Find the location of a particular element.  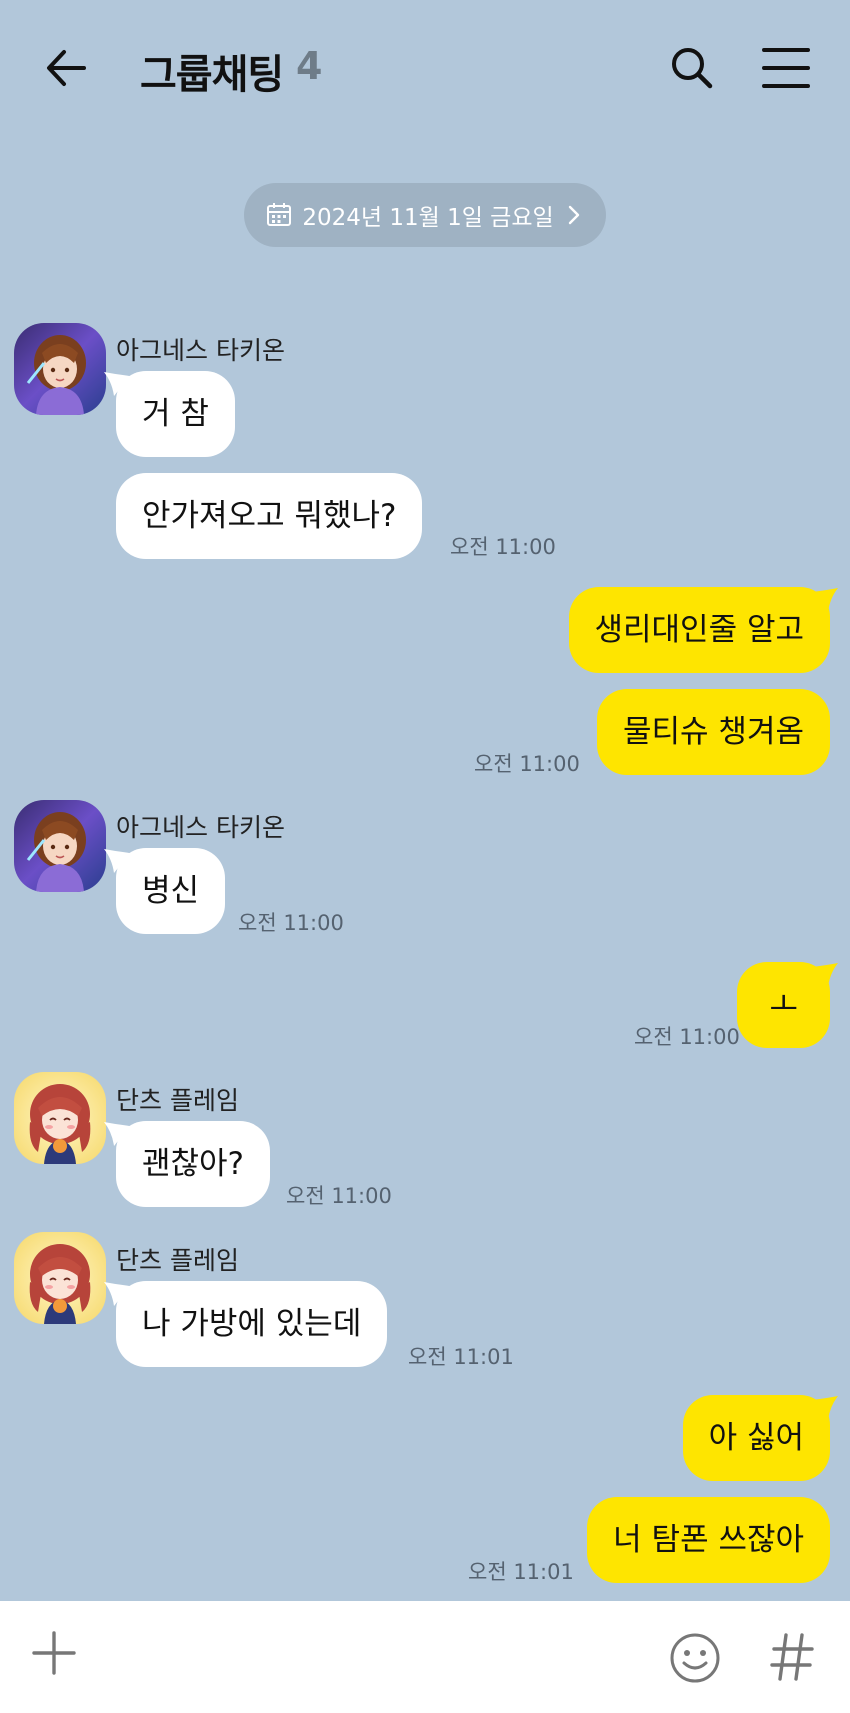

menu-button is located at coordinates (786, 68).